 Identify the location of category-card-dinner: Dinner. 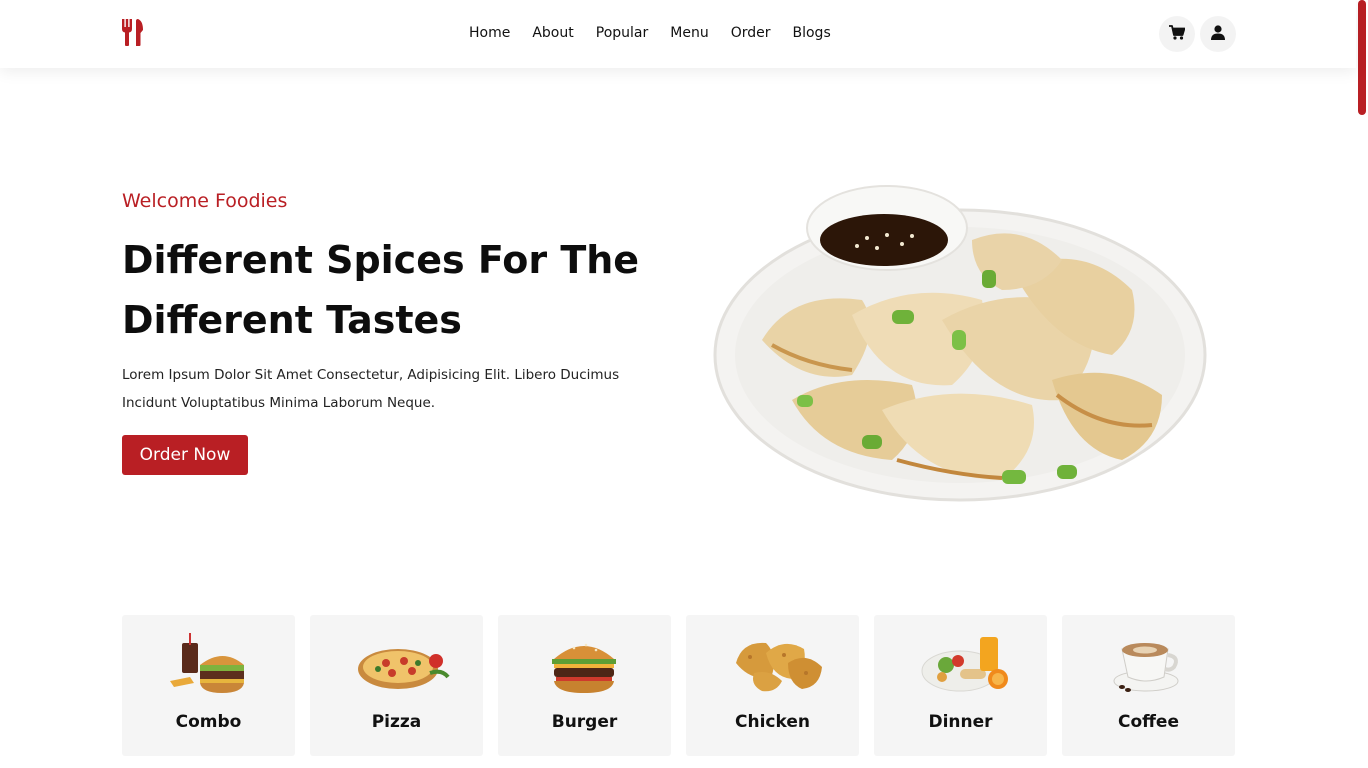
(960, 685).